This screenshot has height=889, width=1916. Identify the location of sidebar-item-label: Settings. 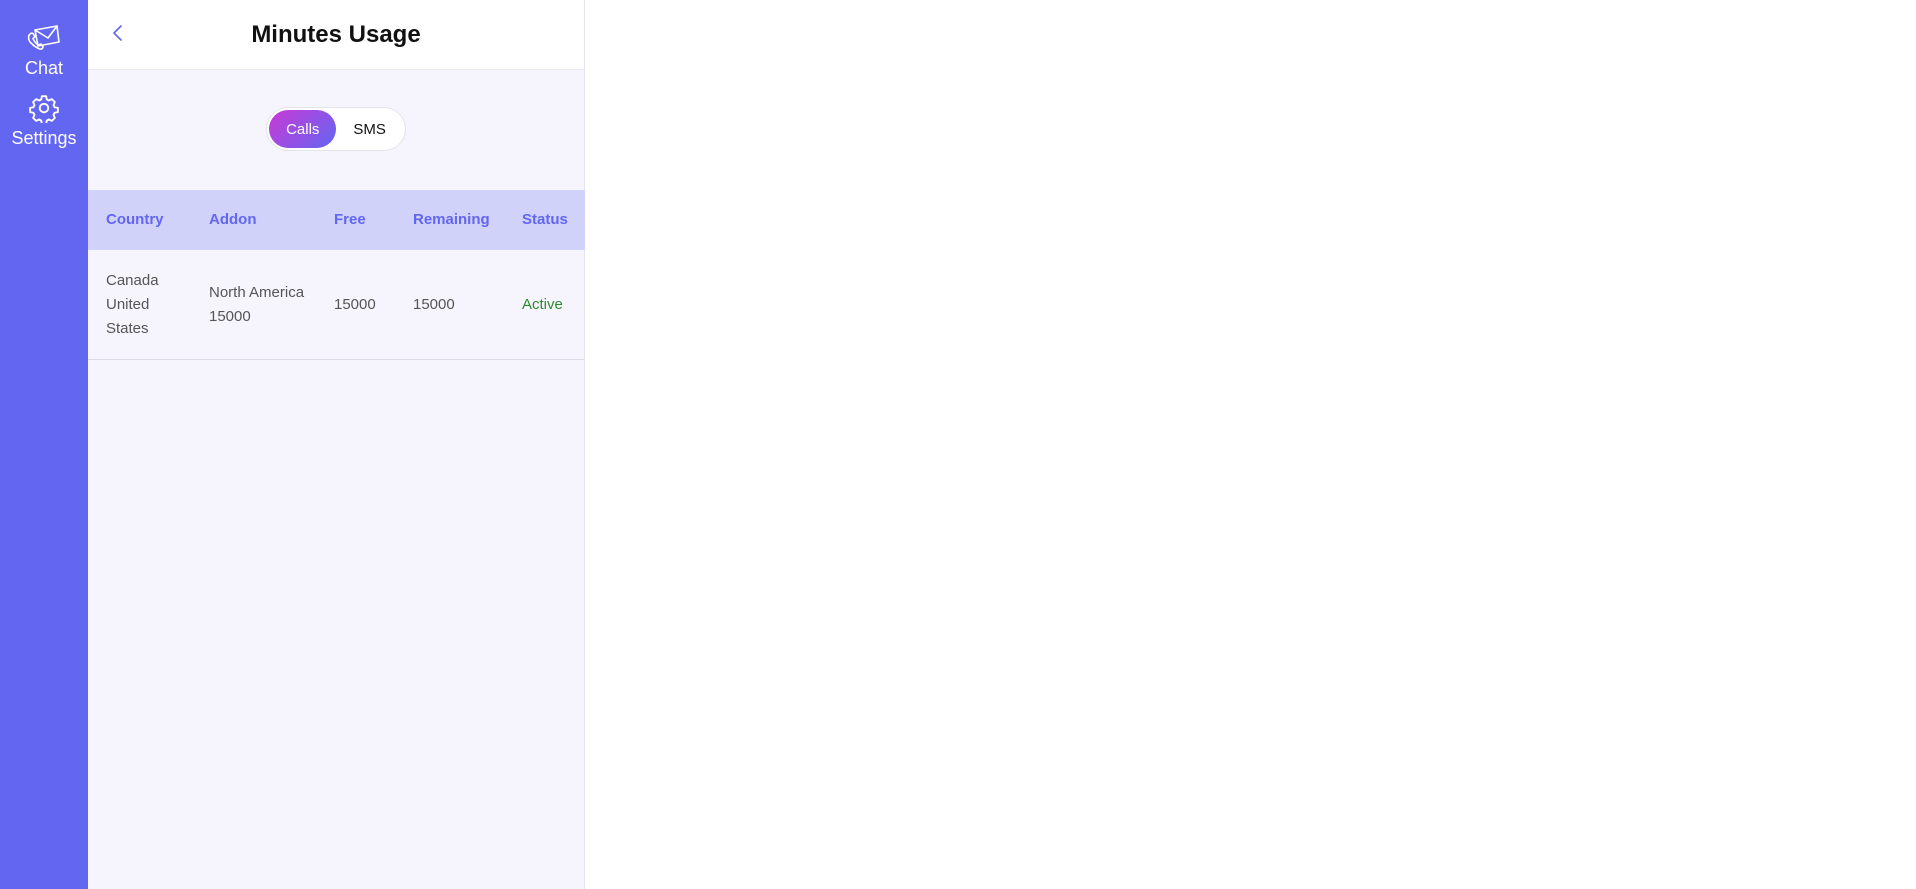
(44, 138).